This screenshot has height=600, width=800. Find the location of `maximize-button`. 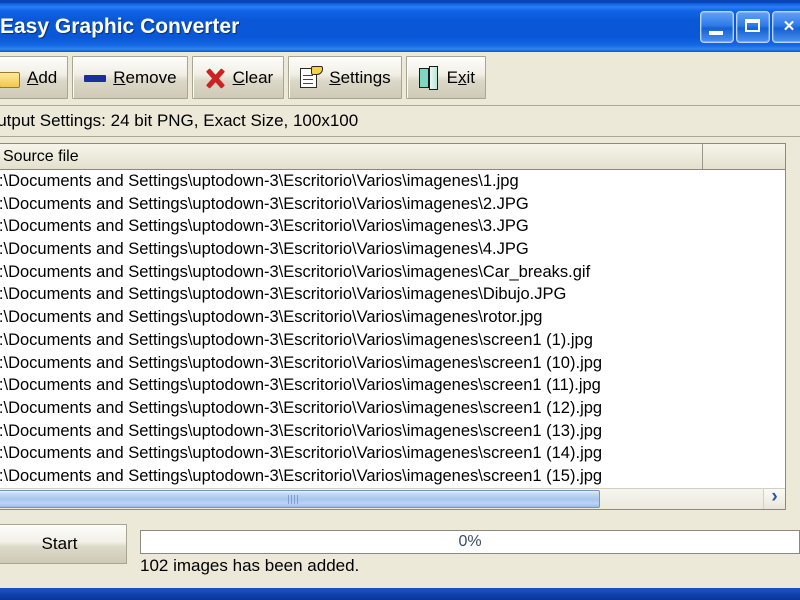

maximize-button is located at coordinates (753, 27).